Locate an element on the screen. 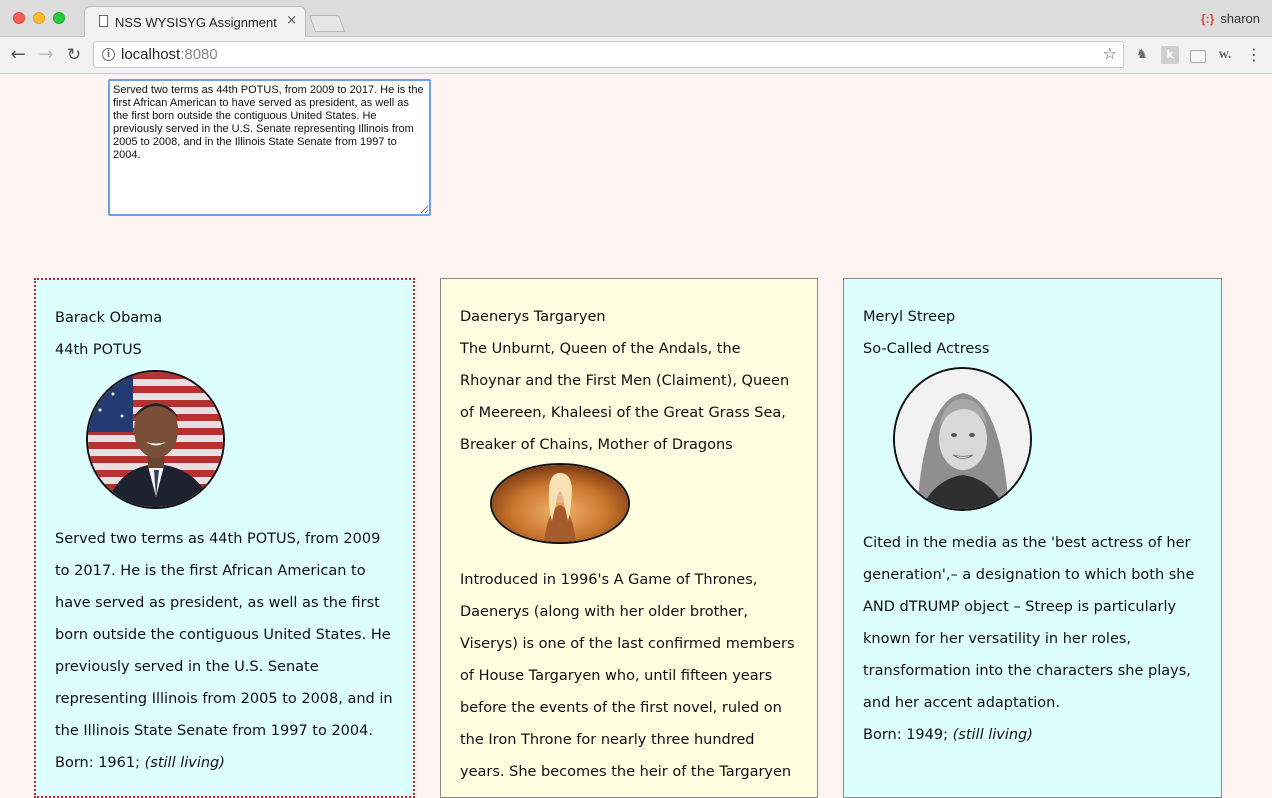 The width and height of the screenshot is (1272, 798). extension-k-icon: k is located at coordinates (1170, 55).